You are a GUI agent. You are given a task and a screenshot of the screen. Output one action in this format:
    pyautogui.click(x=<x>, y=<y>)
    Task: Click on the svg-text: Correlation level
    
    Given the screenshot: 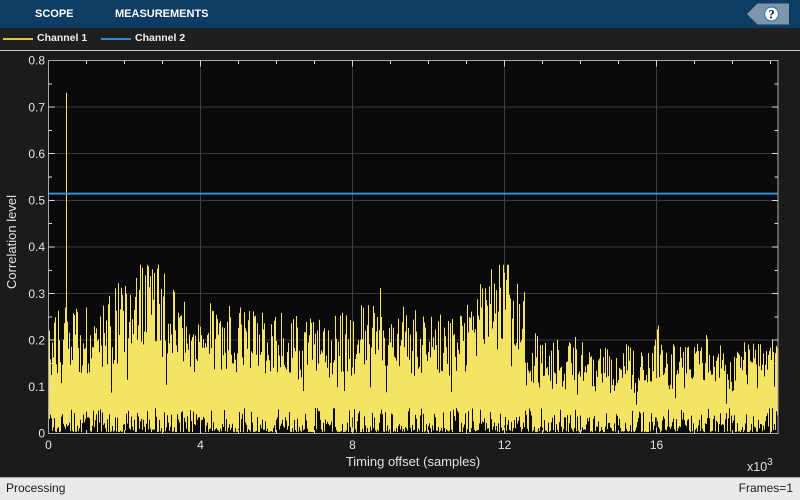 What is the action you would take?
    pyautogui.click(x=11, y=242)
    